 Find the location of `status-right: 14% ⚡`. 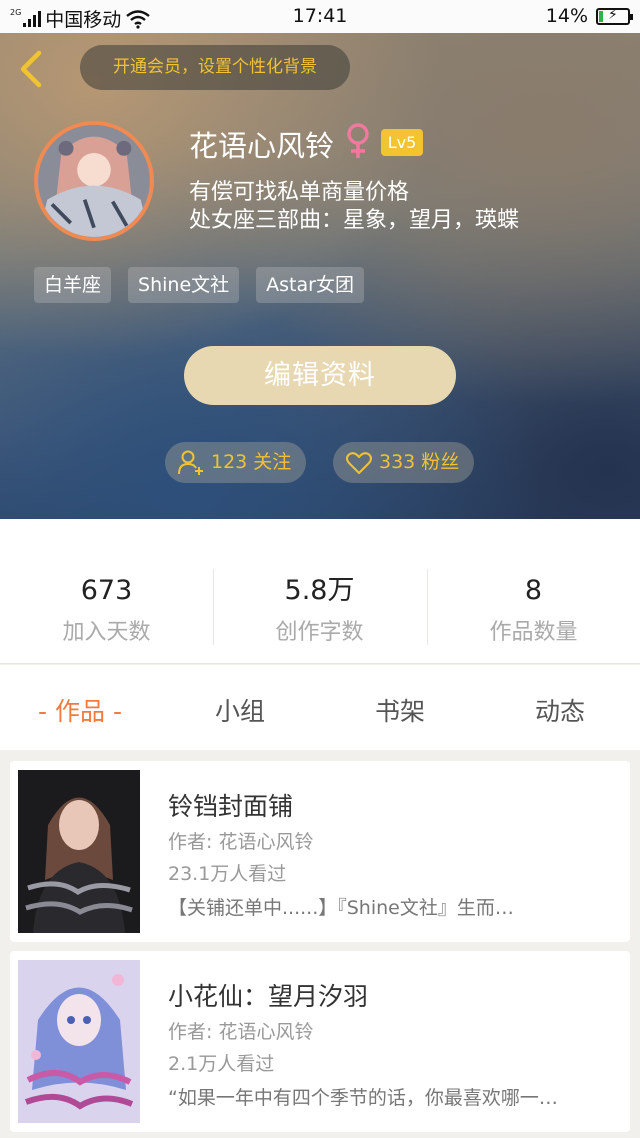

status-right: 14% ⚡ is located at coordinates (589, 16).